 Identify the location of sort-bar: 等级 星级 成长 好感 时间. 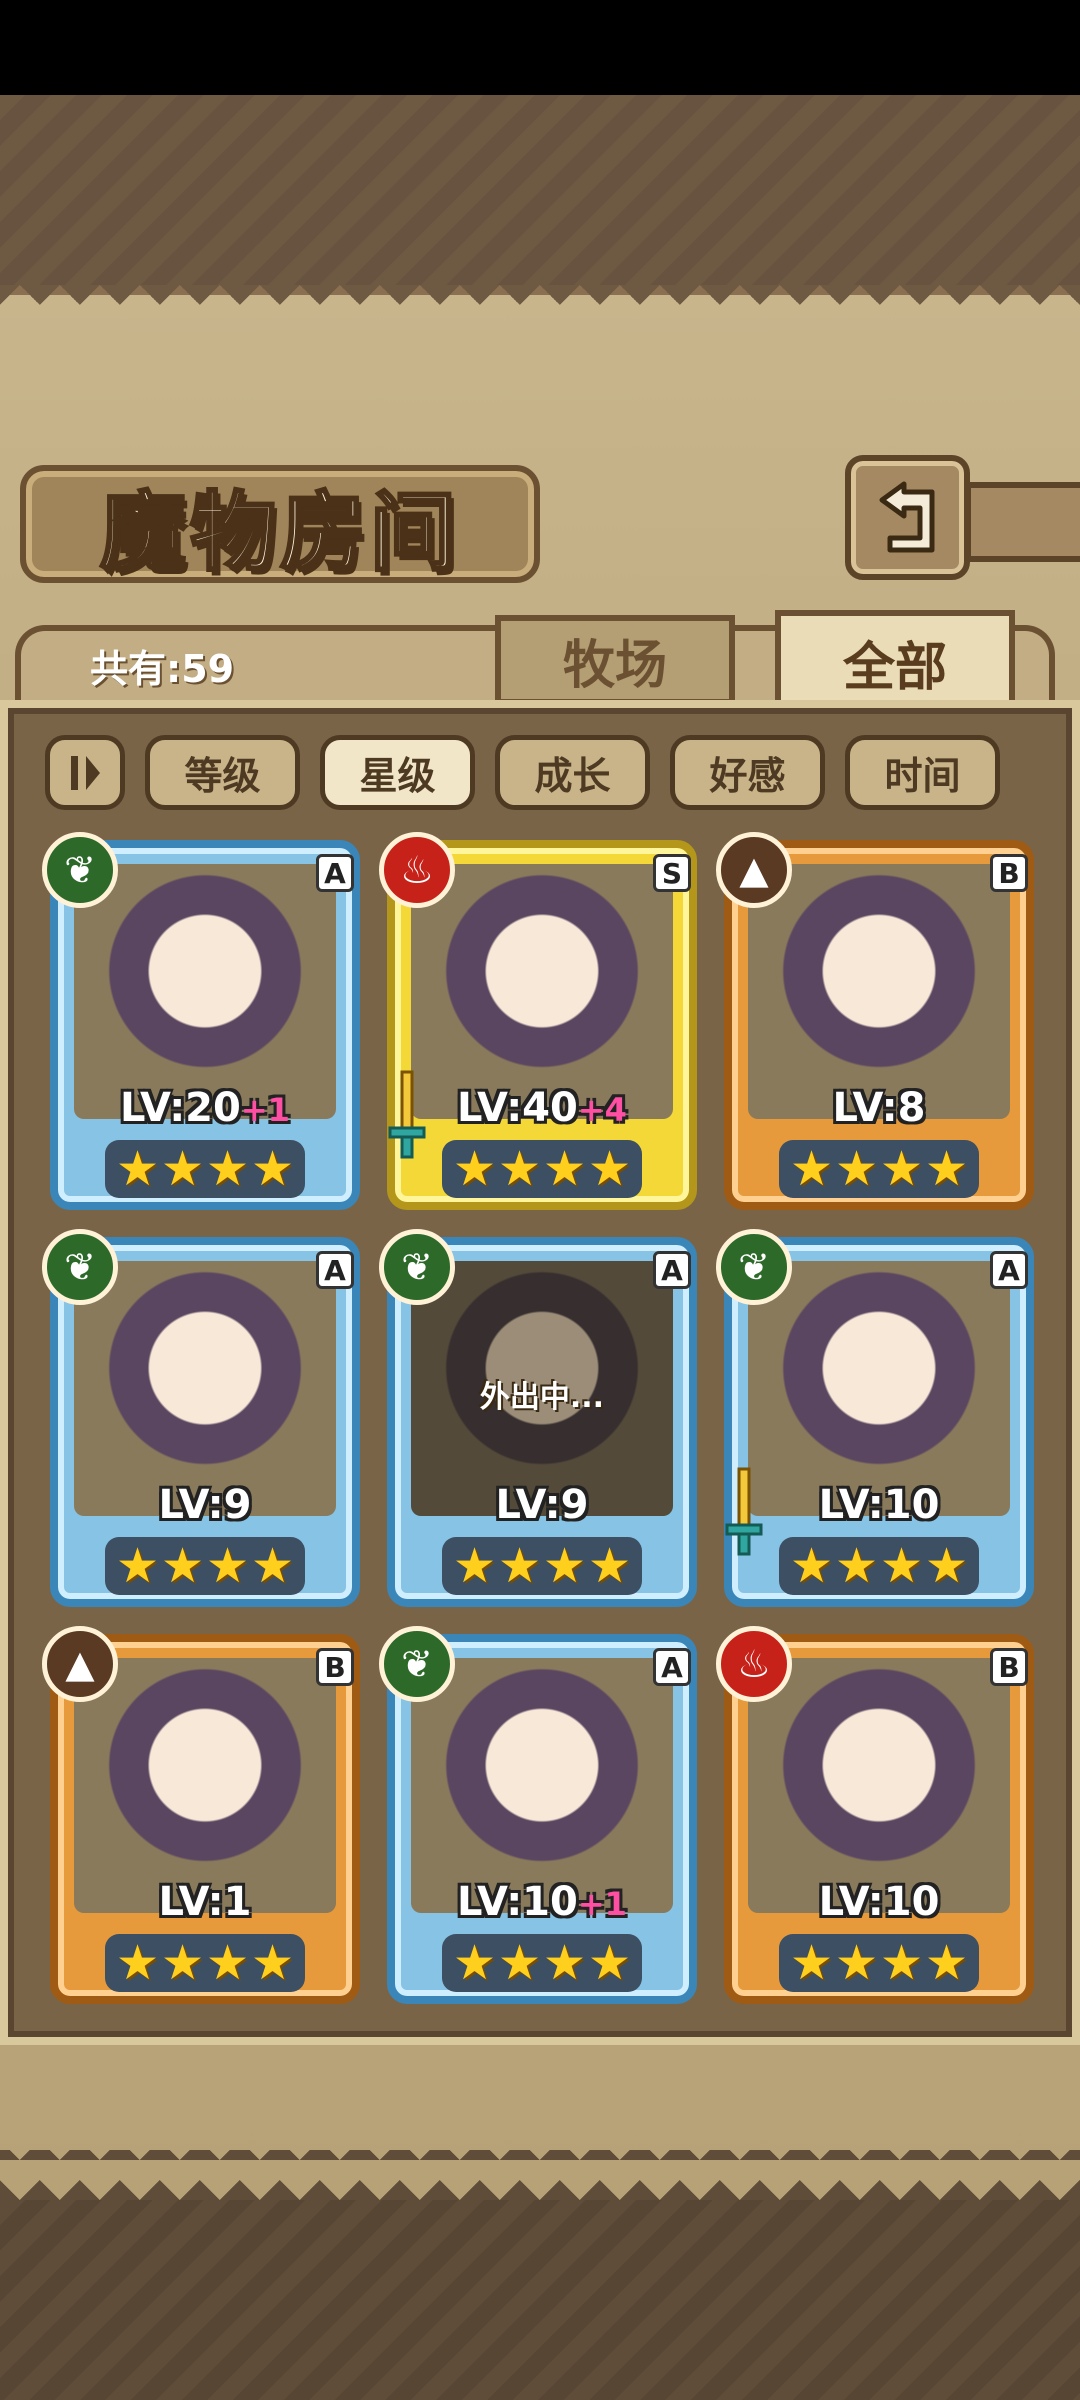
(545, 772).